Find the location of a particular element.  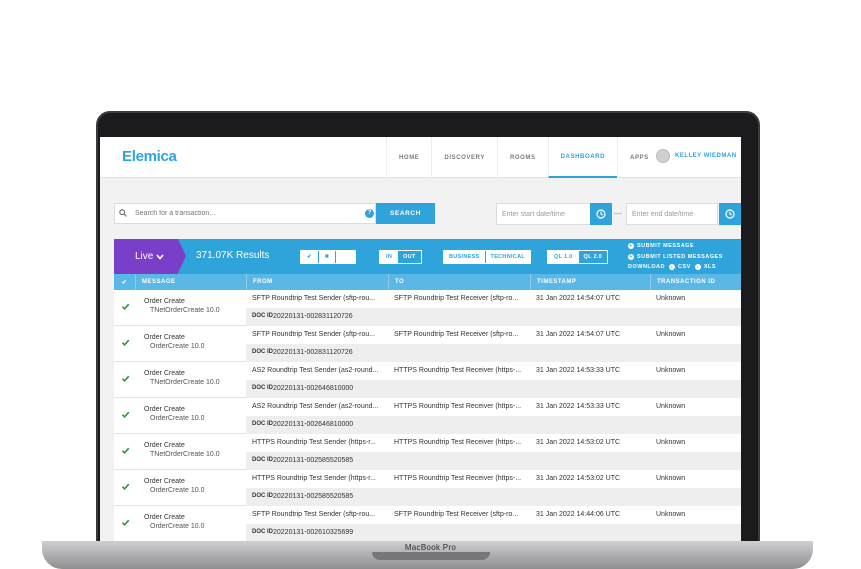

submit-listed-link: + SUBMIT LISTED MESSAGES is located at coordinates (675, 257).